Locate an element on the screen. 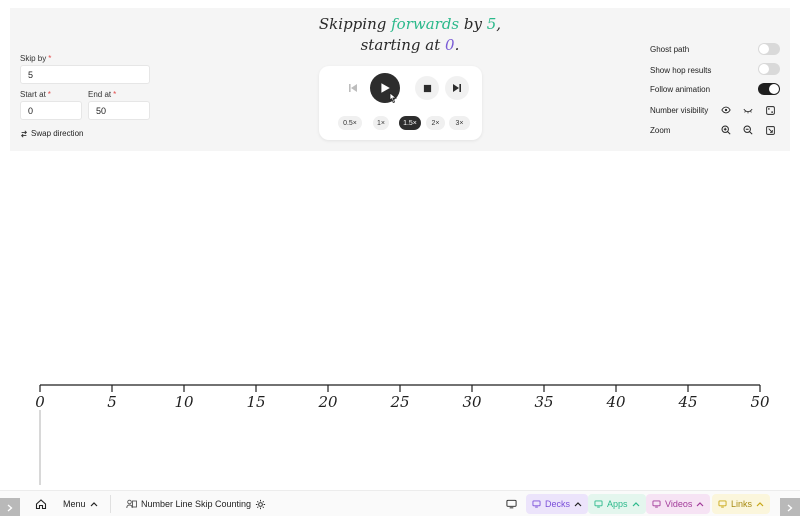  zoom-label: Zoom is located at coordinates (660, 130).